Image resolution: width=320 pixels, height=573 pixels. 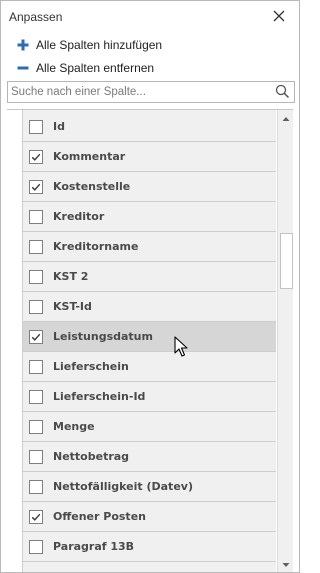 What do you see at coordinates (99, 396) in the screenshot?
I see `column-name: Lieferschein-Id` at bounding box center [99, 396].